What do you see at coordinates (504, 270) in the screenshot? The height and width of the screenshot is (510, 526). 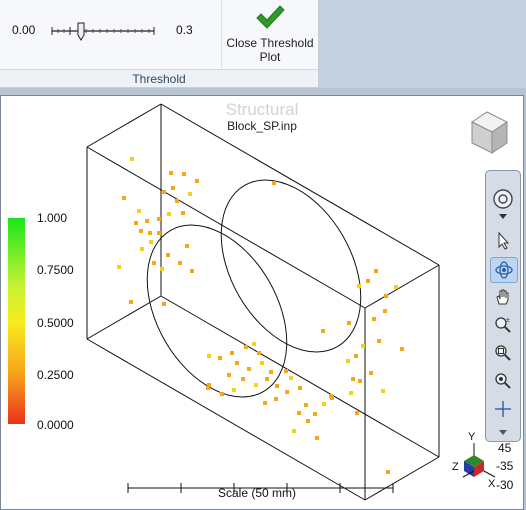 I see `orbit-icon` at bounding box center [504, 270].